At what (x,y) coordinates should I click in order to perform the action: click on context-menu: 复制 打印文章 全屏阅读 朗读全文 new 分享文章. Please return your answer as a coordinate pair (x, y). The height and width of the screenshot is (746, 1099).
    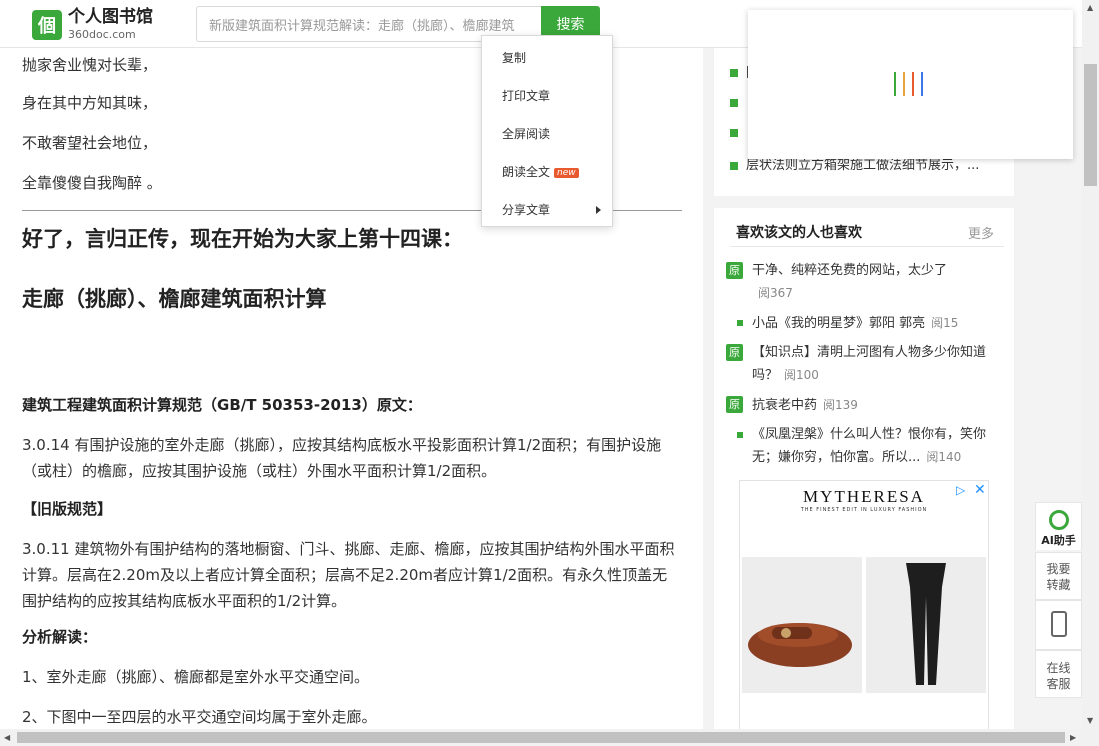
    Looking at the image, I should click on (547, 131).